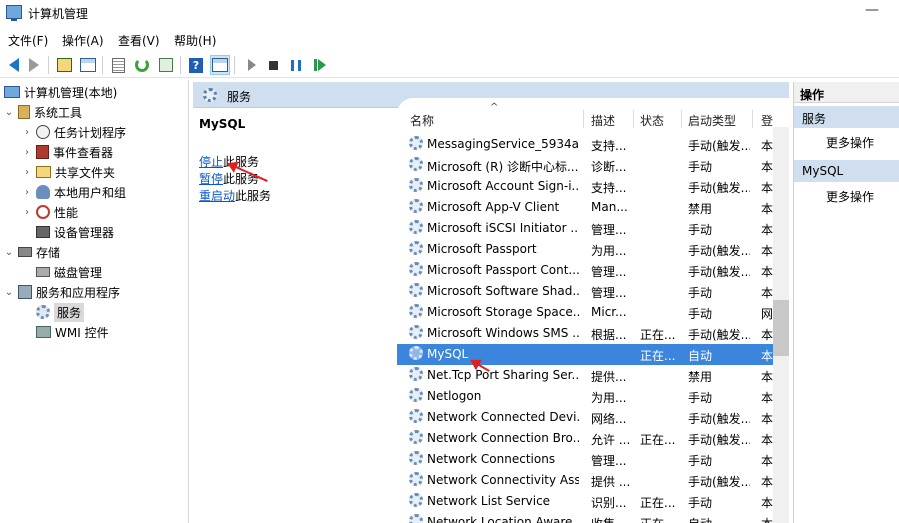  Describe the element at coordinates (252, 65) in the screenshot. I see `start-service-button` at that location.